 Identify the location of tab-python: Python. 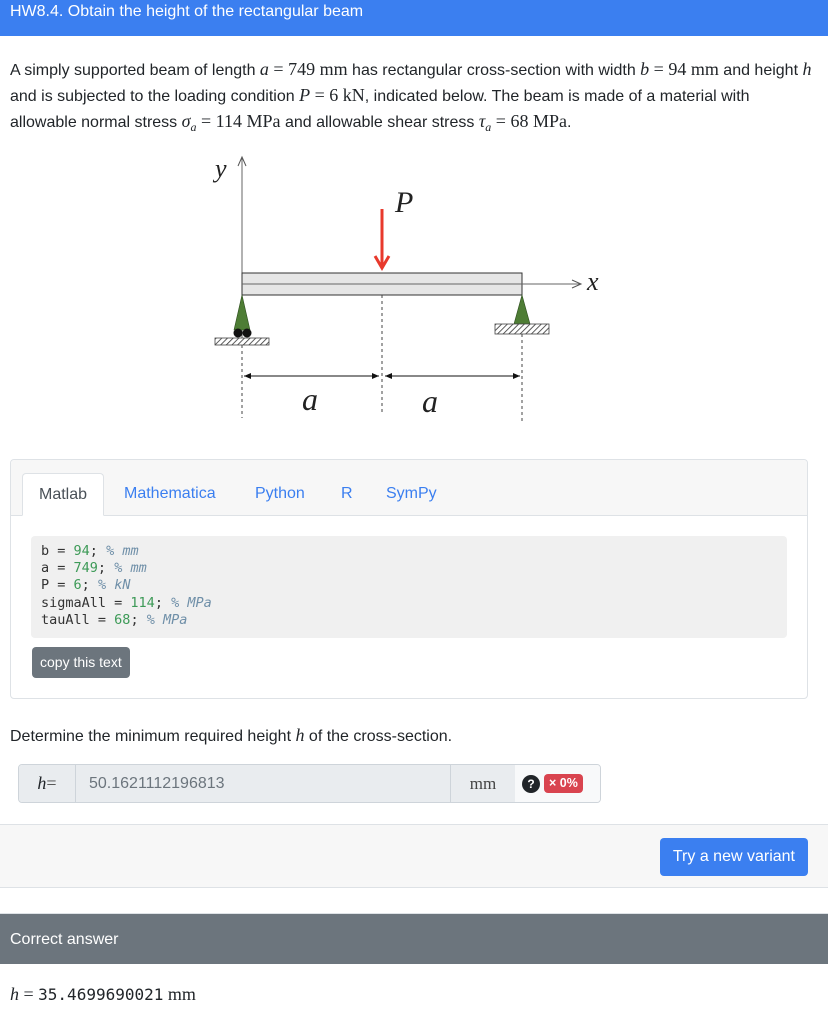
(280, 494).